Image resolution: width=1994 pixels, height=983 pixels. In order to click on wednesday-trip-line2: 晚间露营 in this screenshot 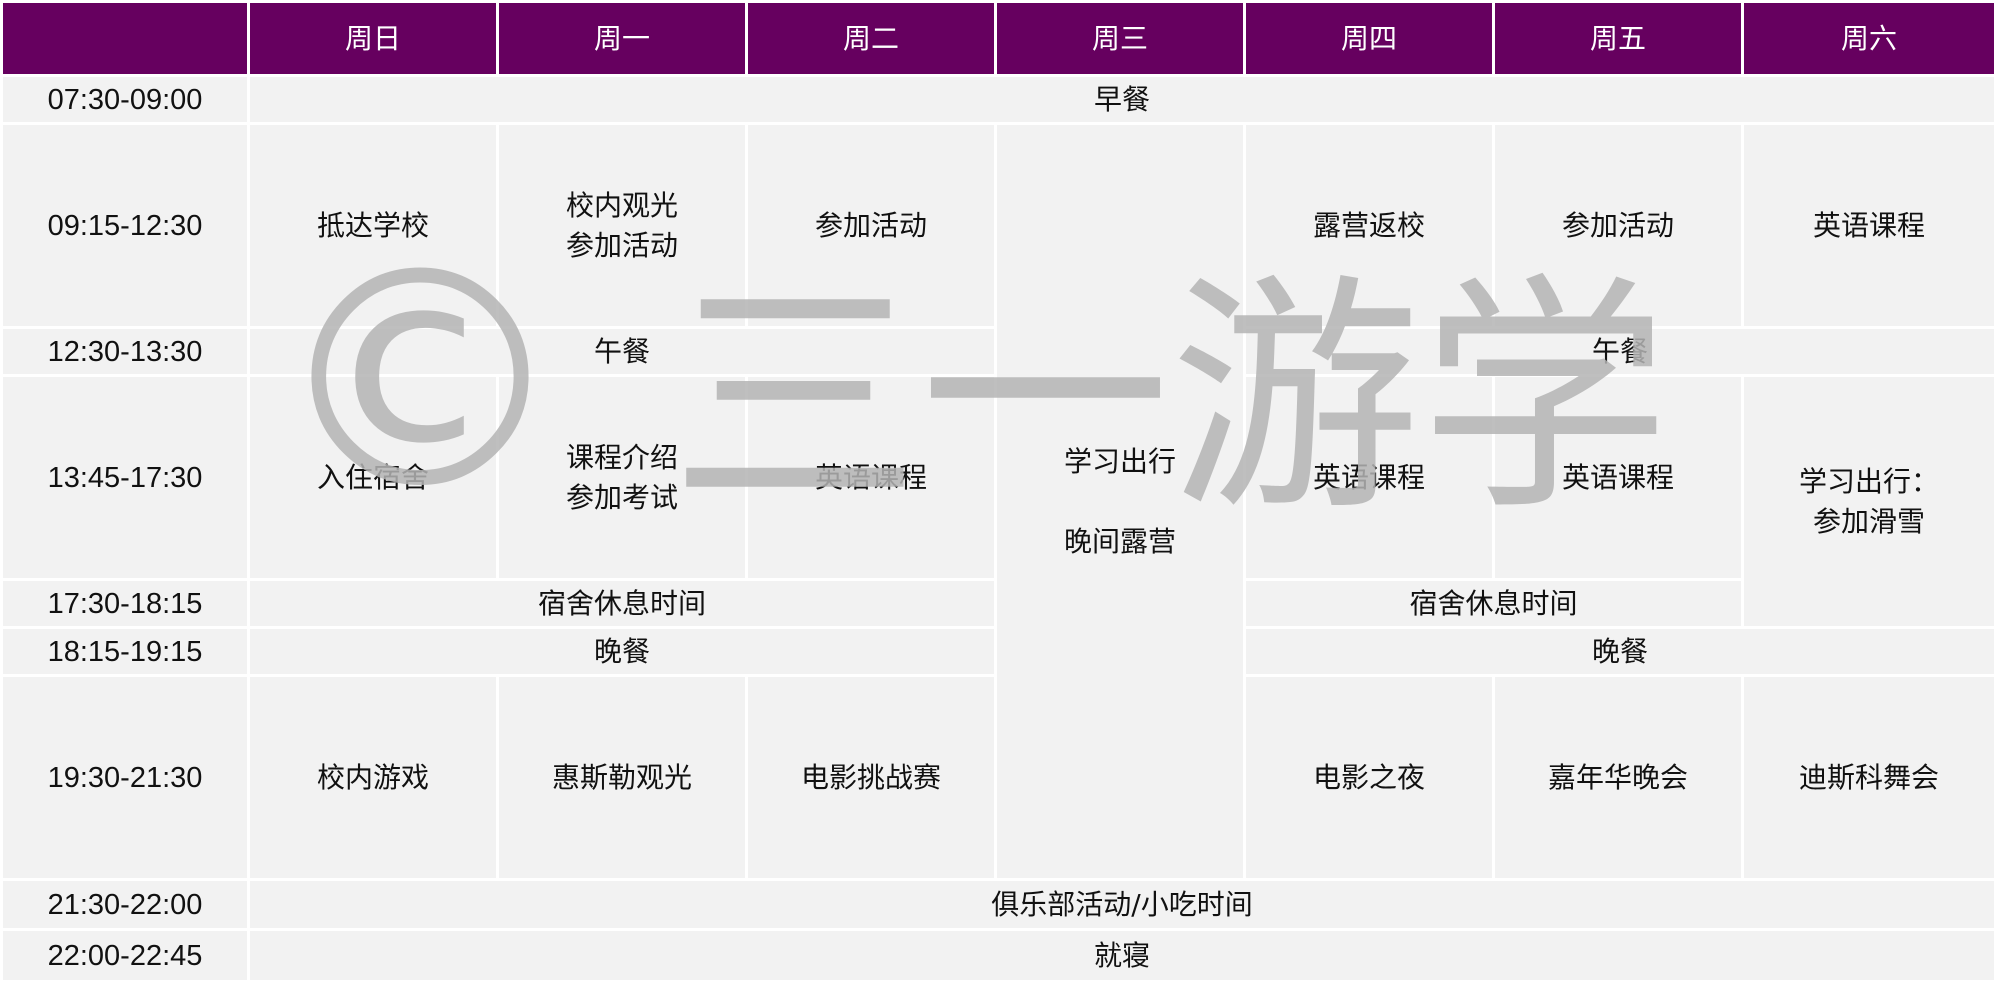, I will do `click(1120, 541)`.